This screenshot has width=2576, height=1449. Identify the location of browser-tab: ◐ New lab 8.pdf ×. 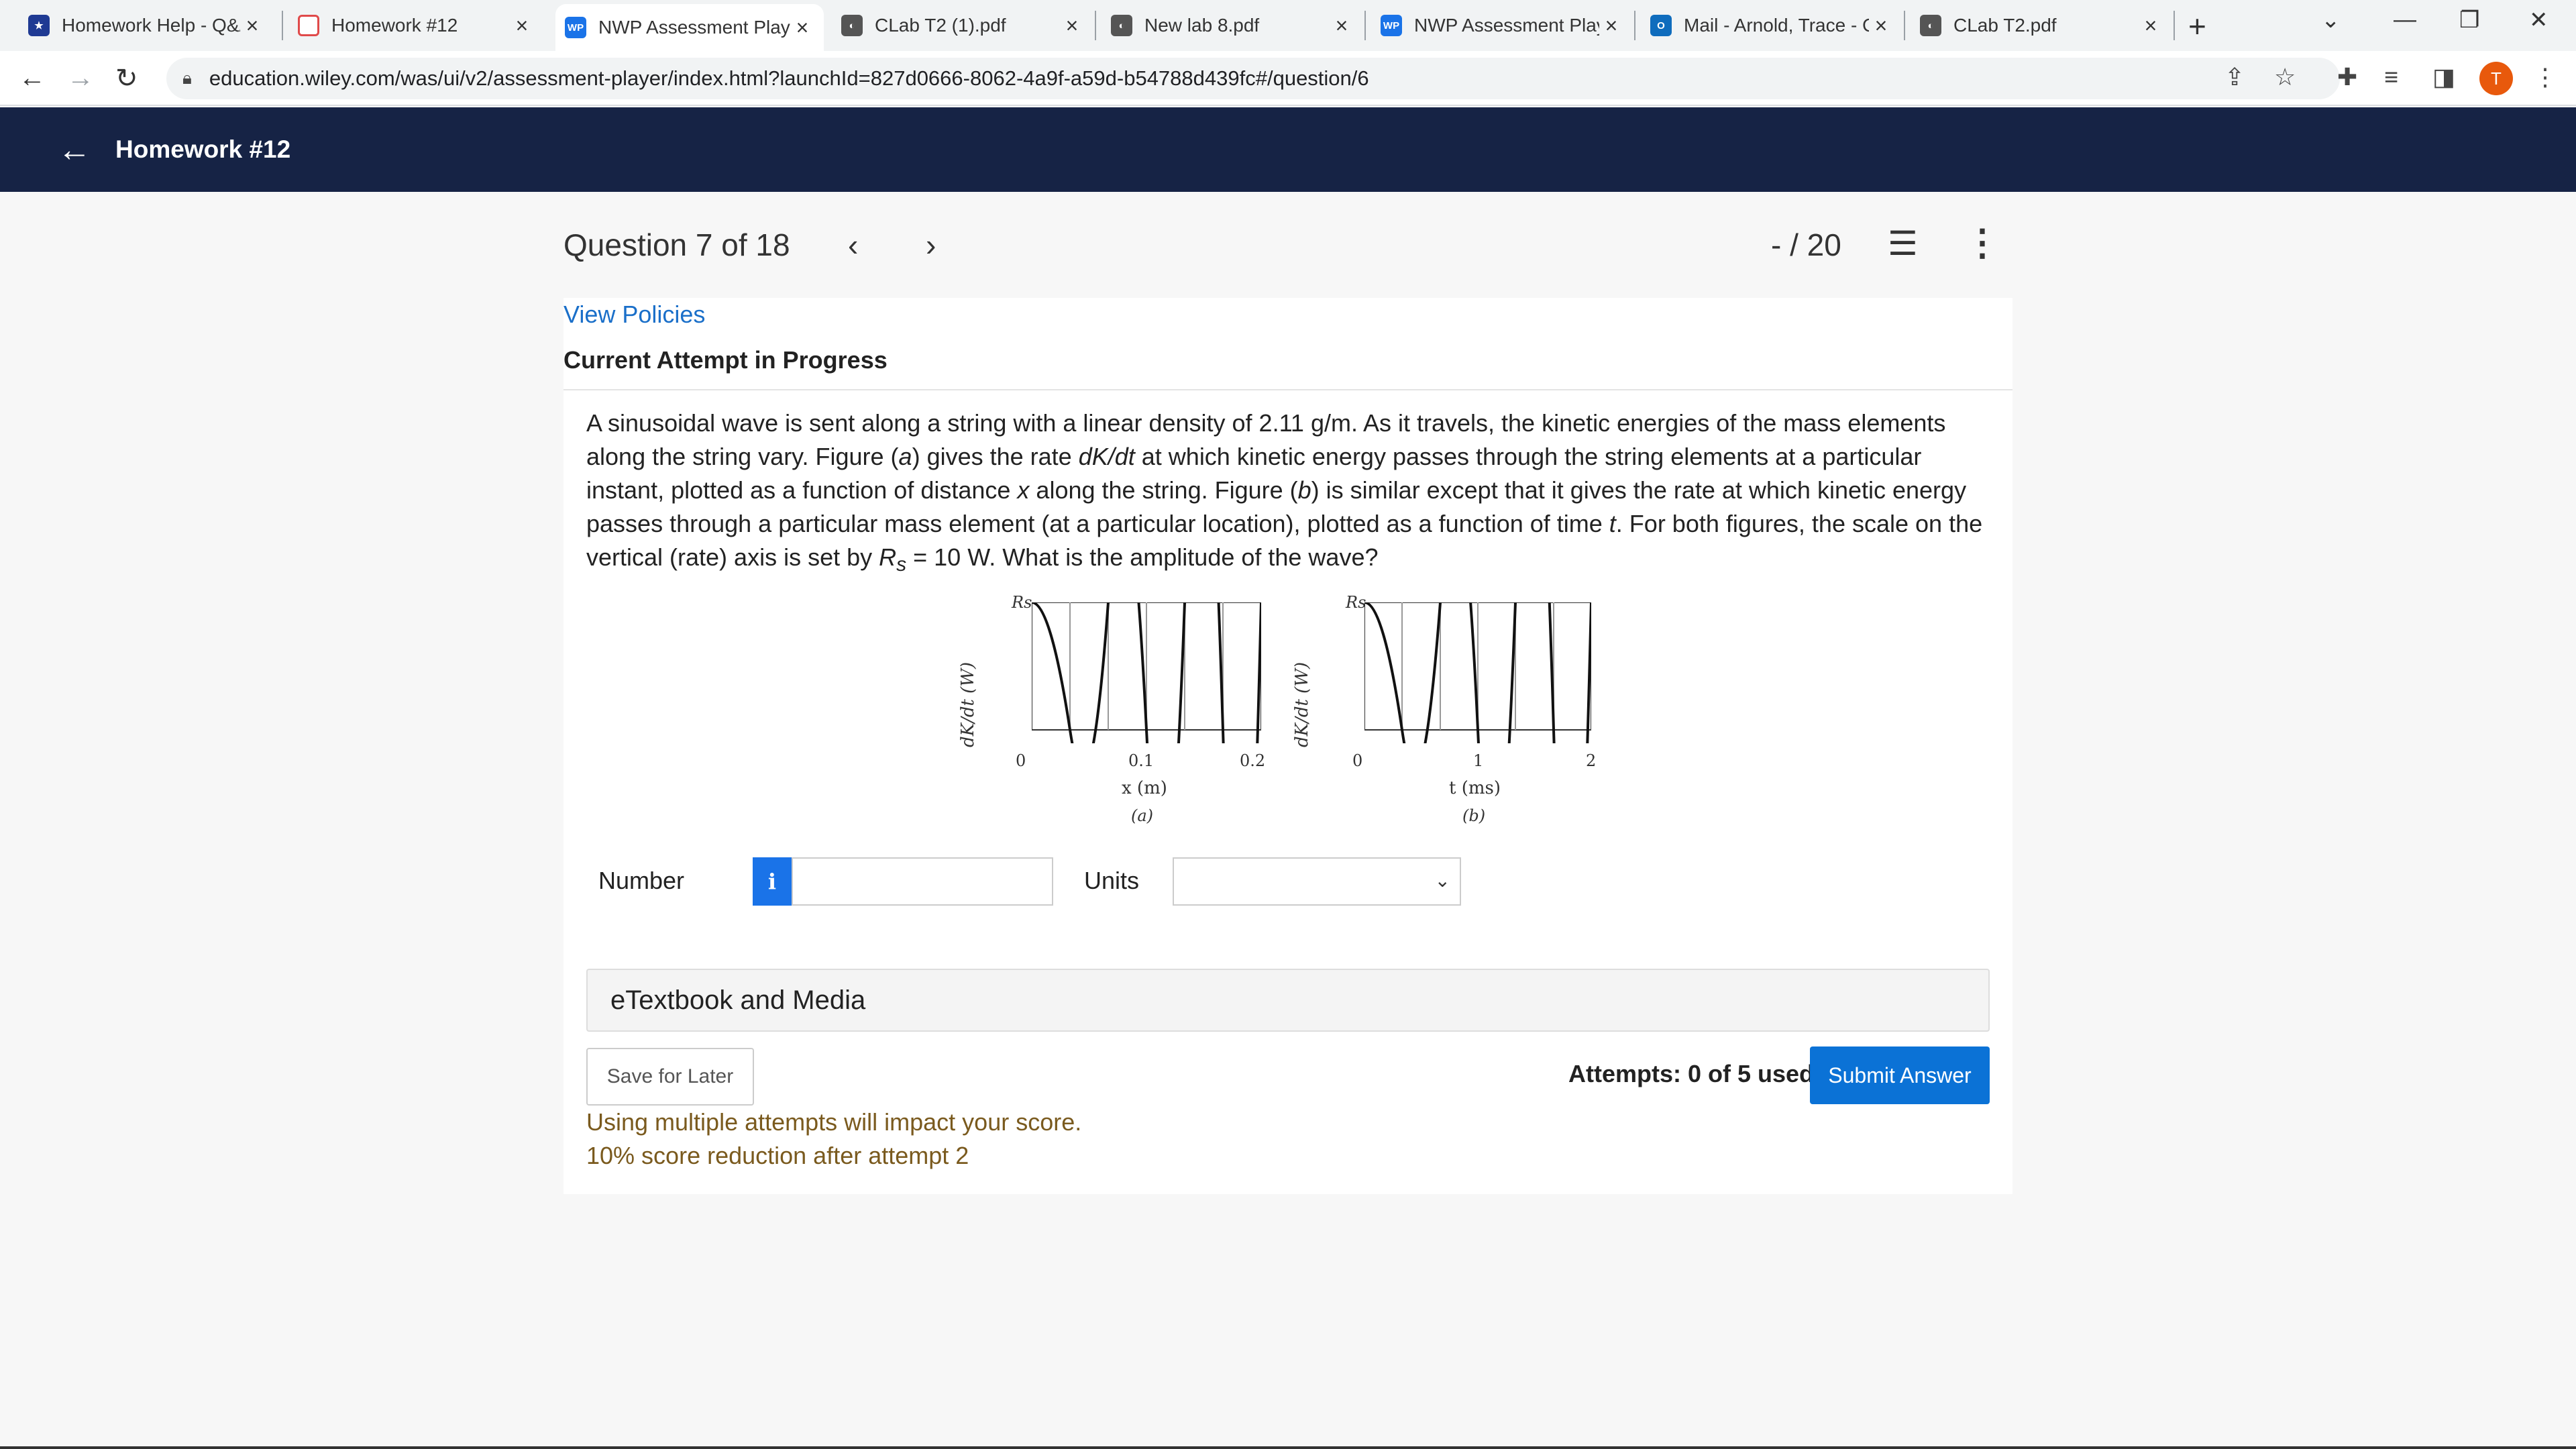
(1232, 25).